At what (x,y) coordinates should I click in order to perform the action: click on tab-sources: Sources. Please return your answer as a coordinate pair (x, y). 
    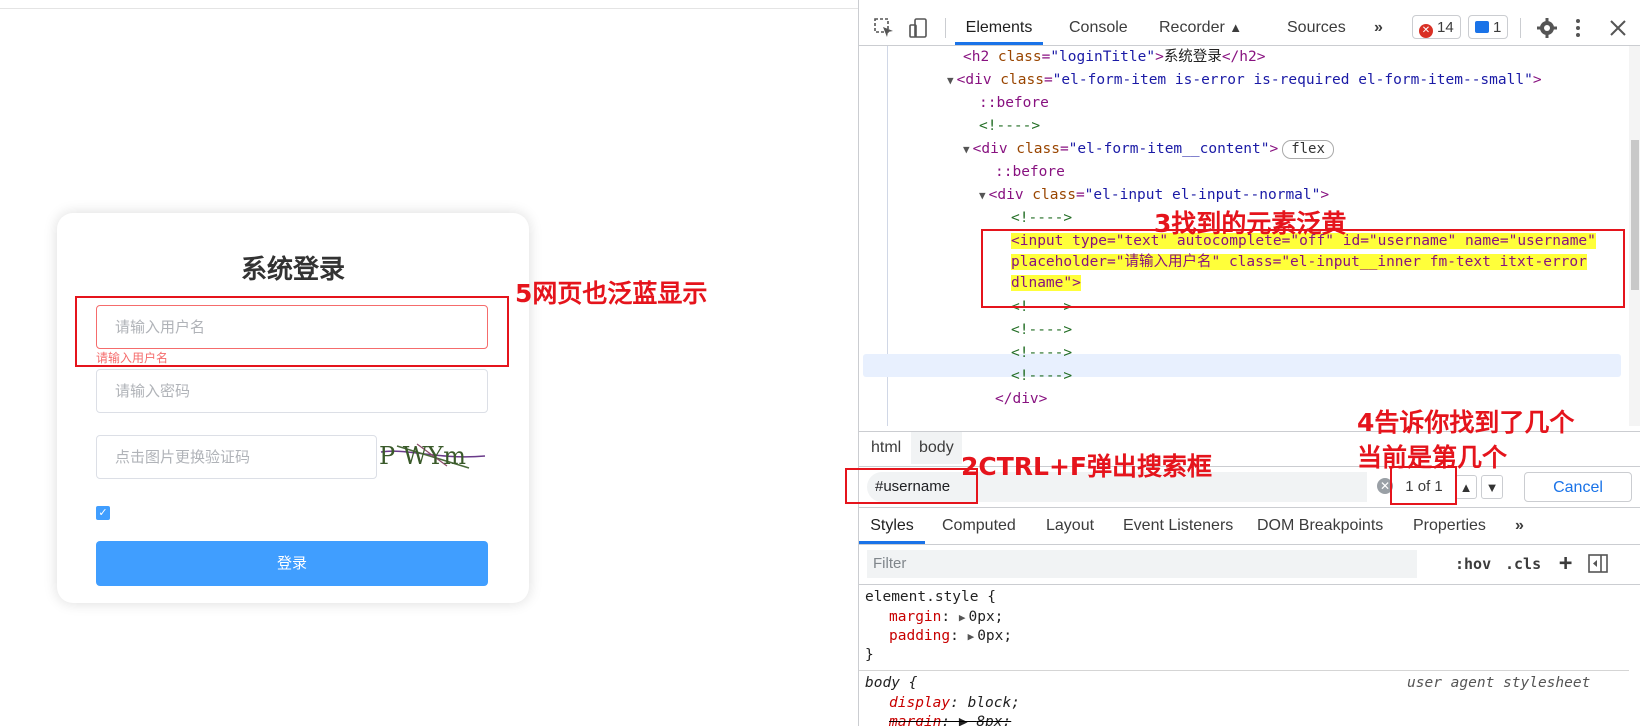
    Looking at the image, I should click on (1316, 28).